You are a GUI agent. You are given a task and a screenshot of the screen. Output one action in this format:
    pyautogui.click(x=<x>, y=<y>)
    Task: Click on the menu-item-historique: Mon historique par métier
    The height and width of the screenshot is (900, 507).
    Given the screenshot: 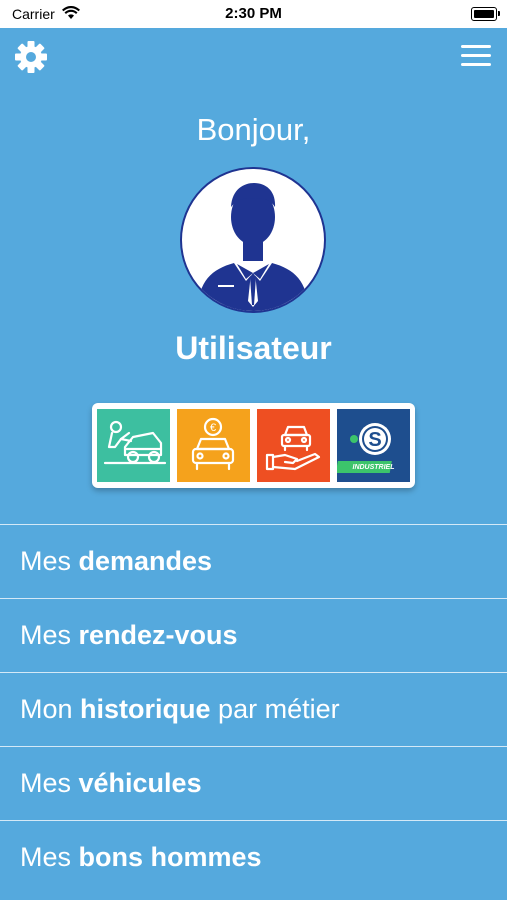 What is the action you would take?
    pyautogui.click(x=253, y=709)
    